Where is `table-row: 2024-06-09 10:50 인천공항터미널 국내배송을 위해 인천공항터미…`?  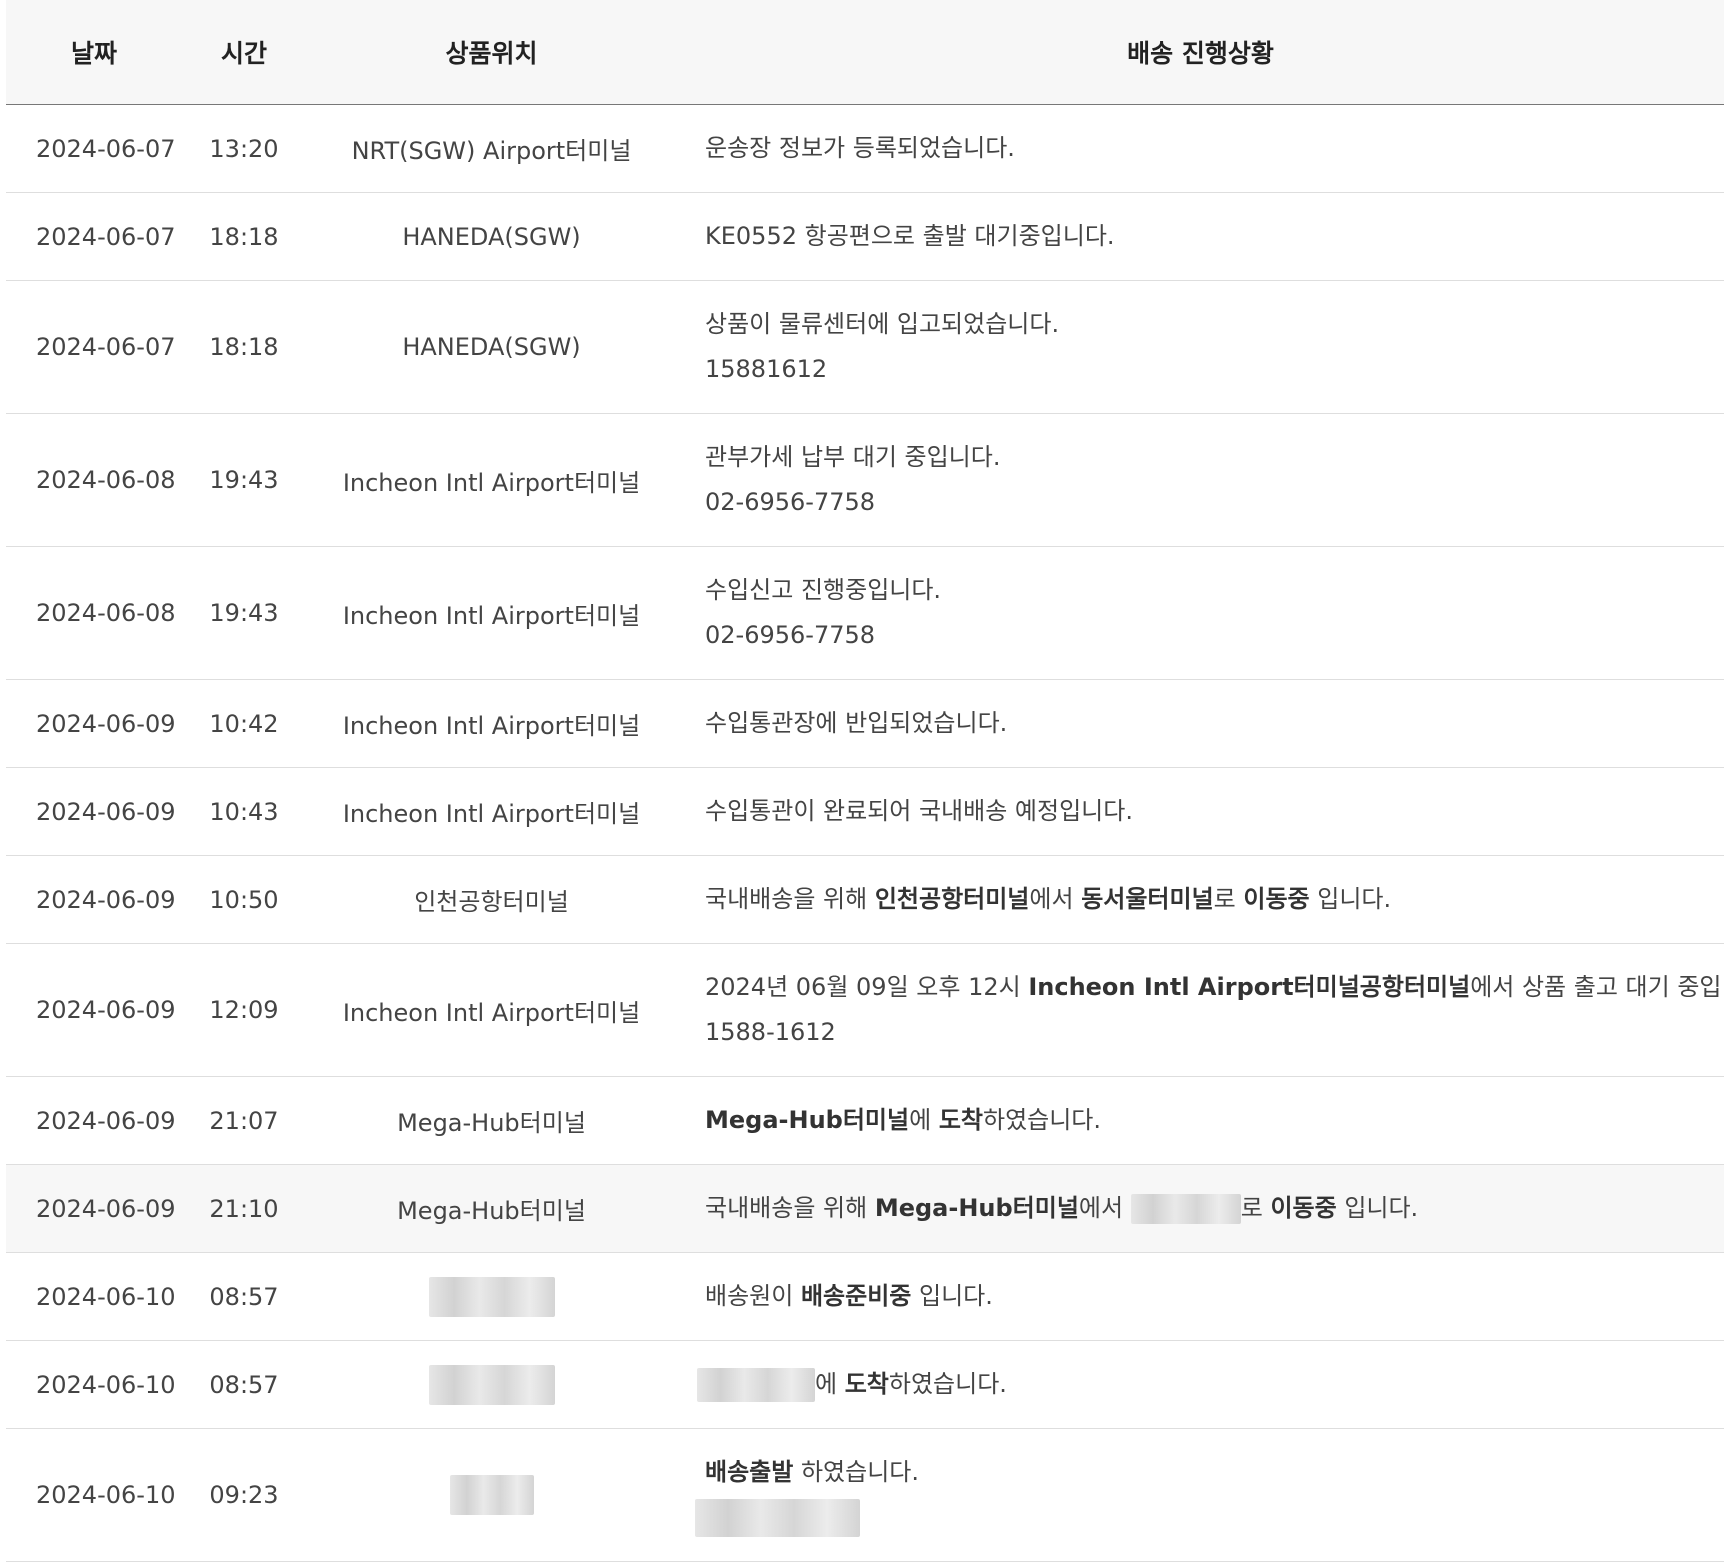 table-row: 2024-06-09 10:50 인천공항터미널 국내배송을 위해 인천공항터미… is located at coordinates (865, 899).